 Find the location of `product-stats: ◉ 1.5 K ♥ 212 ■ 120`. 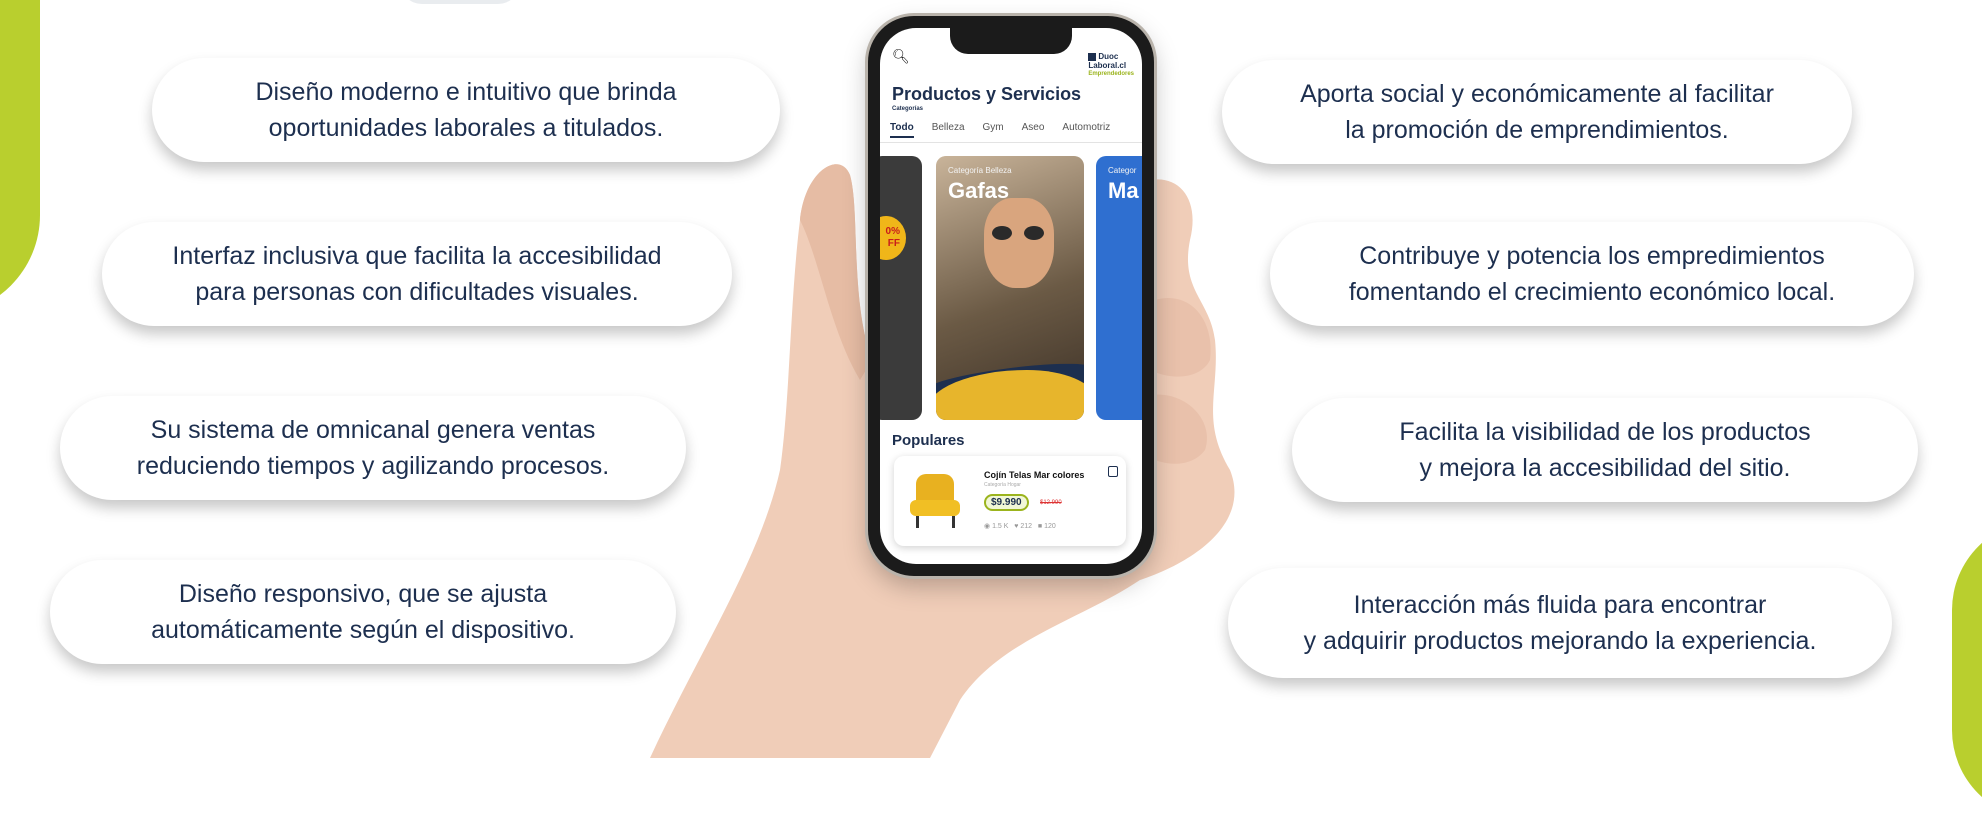

product-stats: ◉ 1.5 K ♥ 212 ■ 120 is located at coordinates (1020, 526).